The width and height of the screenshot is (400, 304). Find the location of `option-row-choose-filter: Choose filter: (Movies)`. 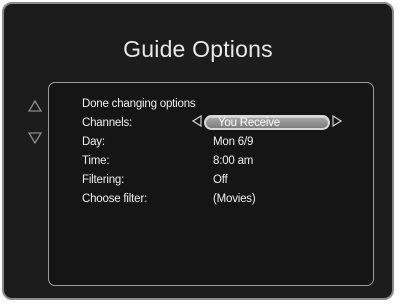

option-row-choose-filter: Choose filter: (Movies) is located at coordinates (223, 198).